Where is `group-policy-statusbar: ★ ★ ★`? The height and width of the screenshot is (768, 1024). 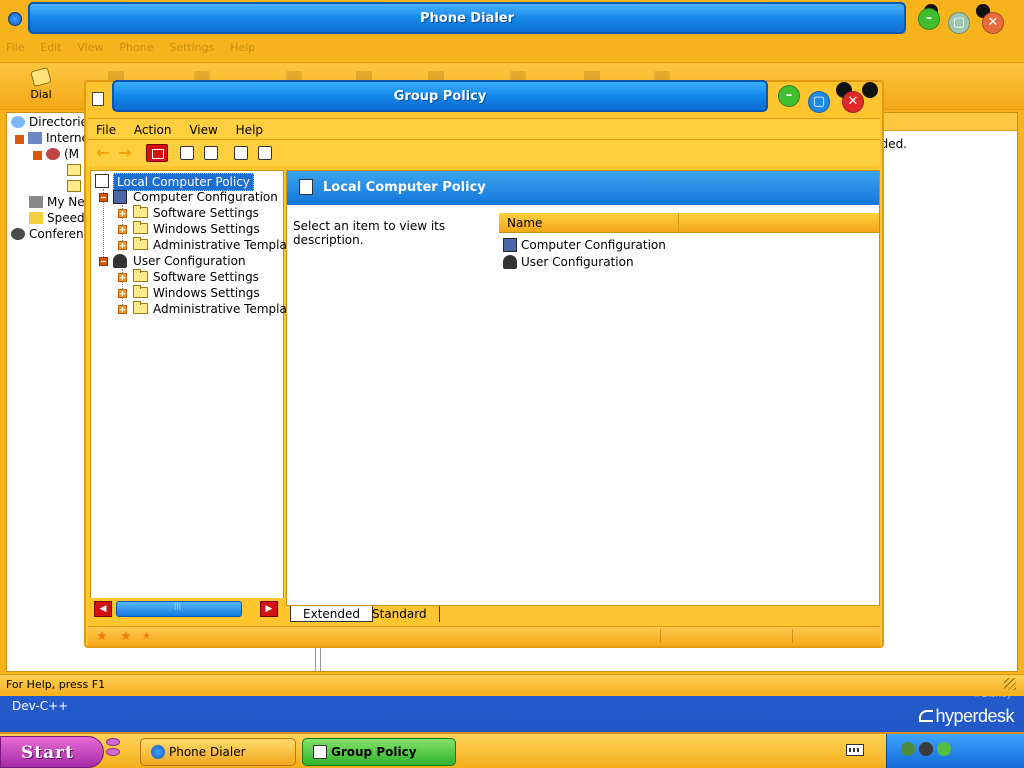 group-policy-statusbar: ★ ★ ★ is located at coordinates (484, 636).